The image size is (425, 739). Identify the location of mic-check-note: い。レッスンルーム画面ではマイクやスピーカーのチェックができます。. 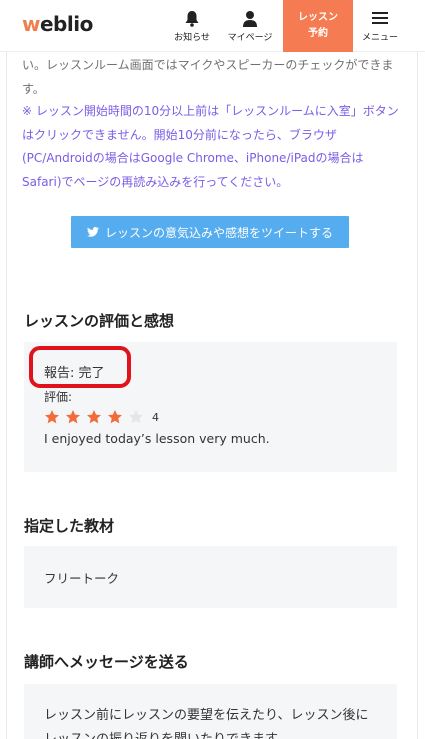
(208, 77).